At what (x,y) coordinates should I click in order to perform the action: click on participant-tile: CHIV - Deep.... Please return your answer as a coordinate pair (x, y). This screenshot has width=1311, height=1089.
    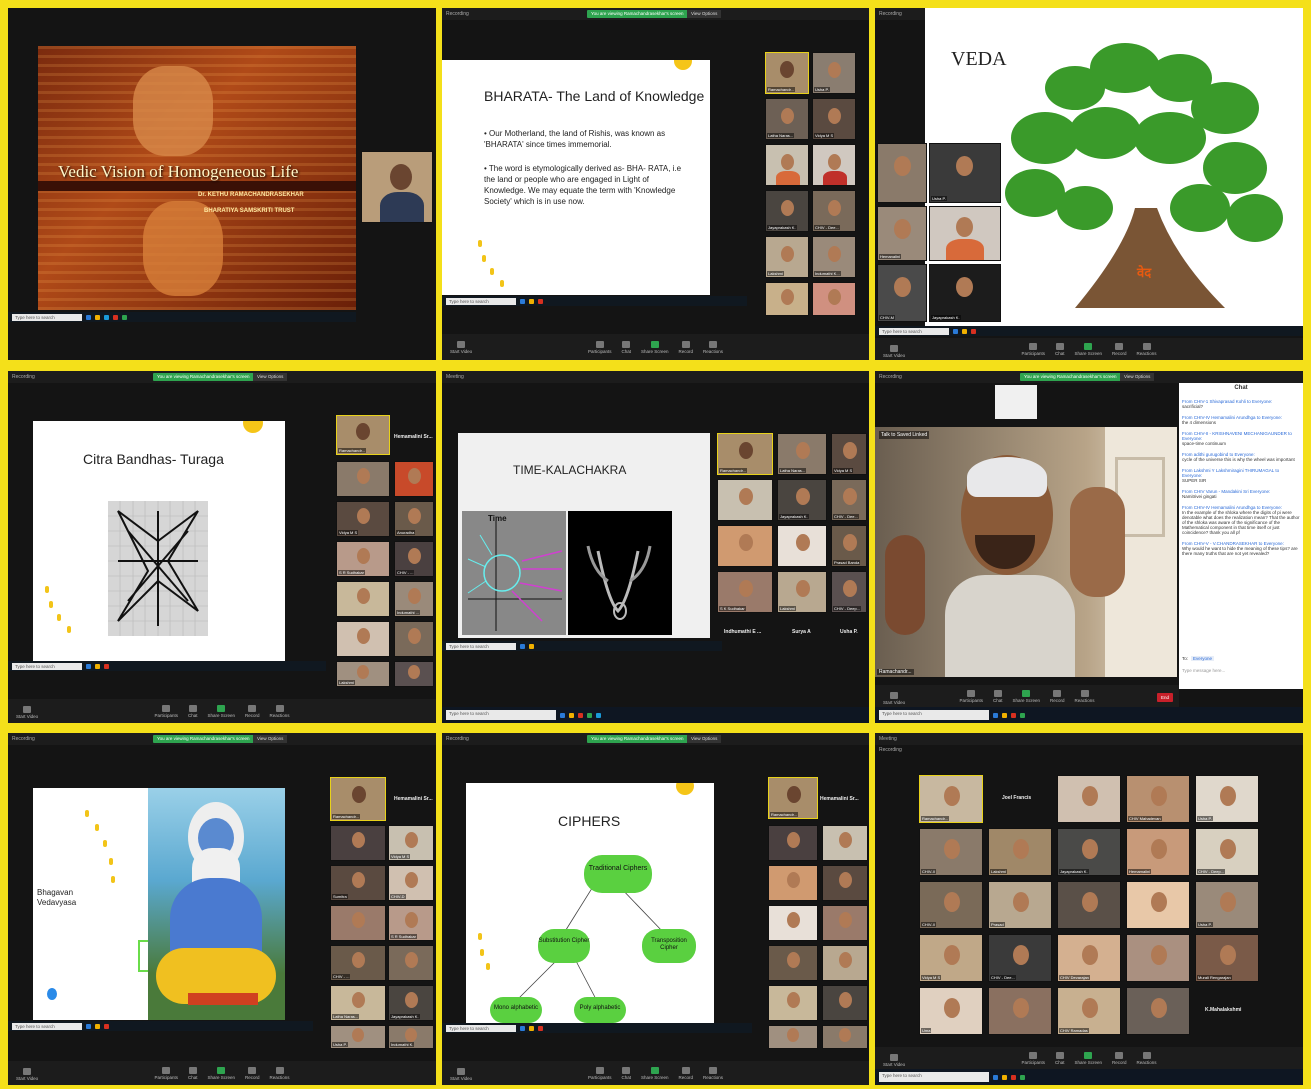
    Looking at the image, I should click on (849, 592).